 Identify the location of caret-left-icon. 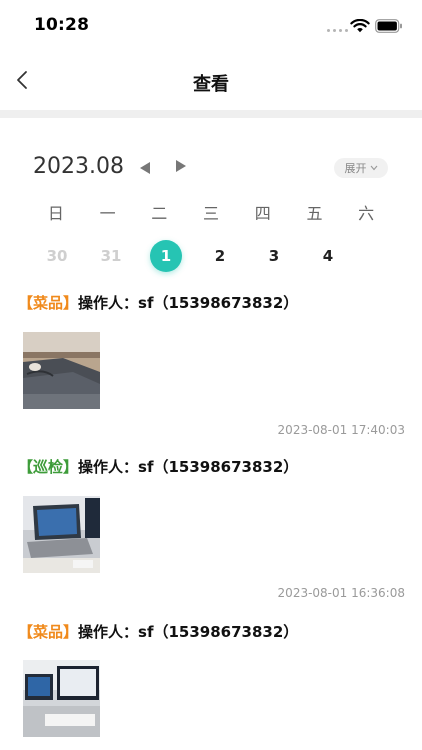
(145, 168).